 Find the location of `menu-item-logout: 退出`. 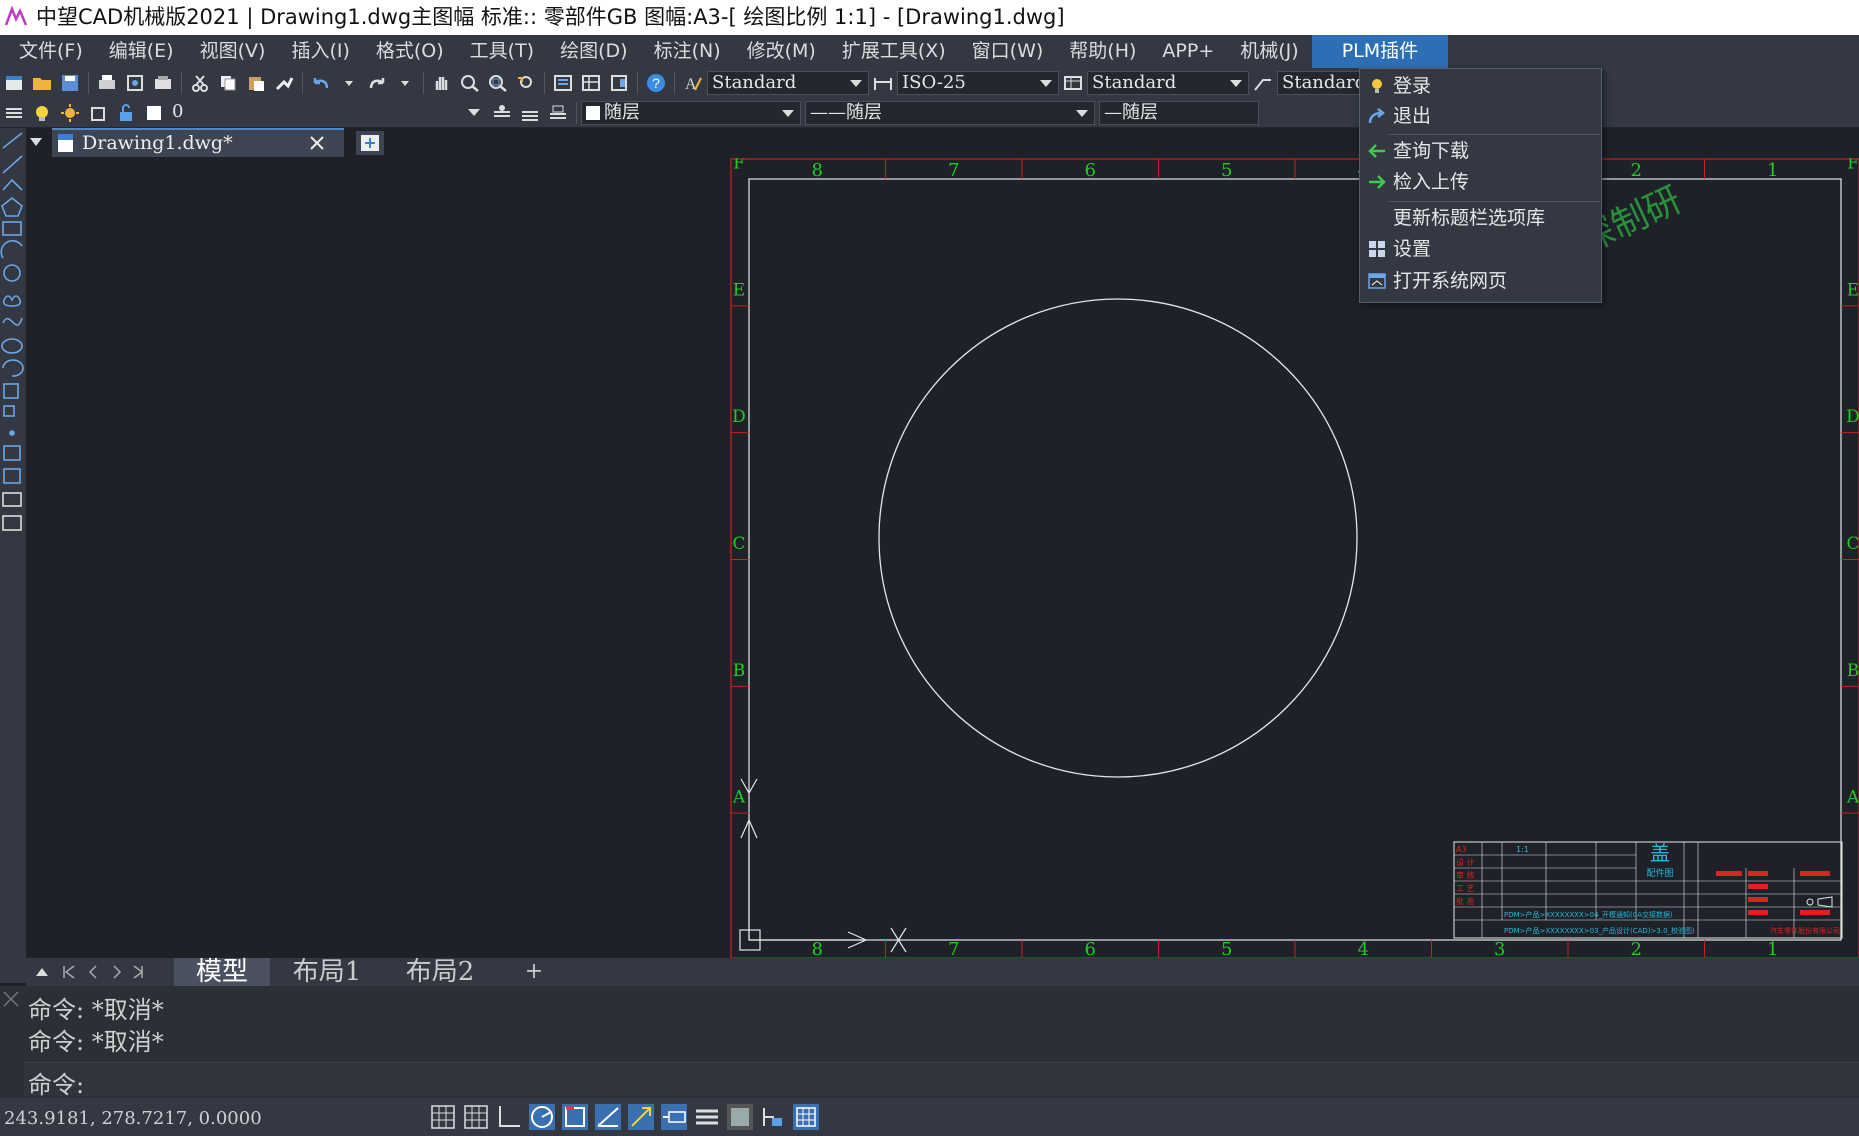

menu-item-logout: 退出 is located at coordinates (1480, 116).